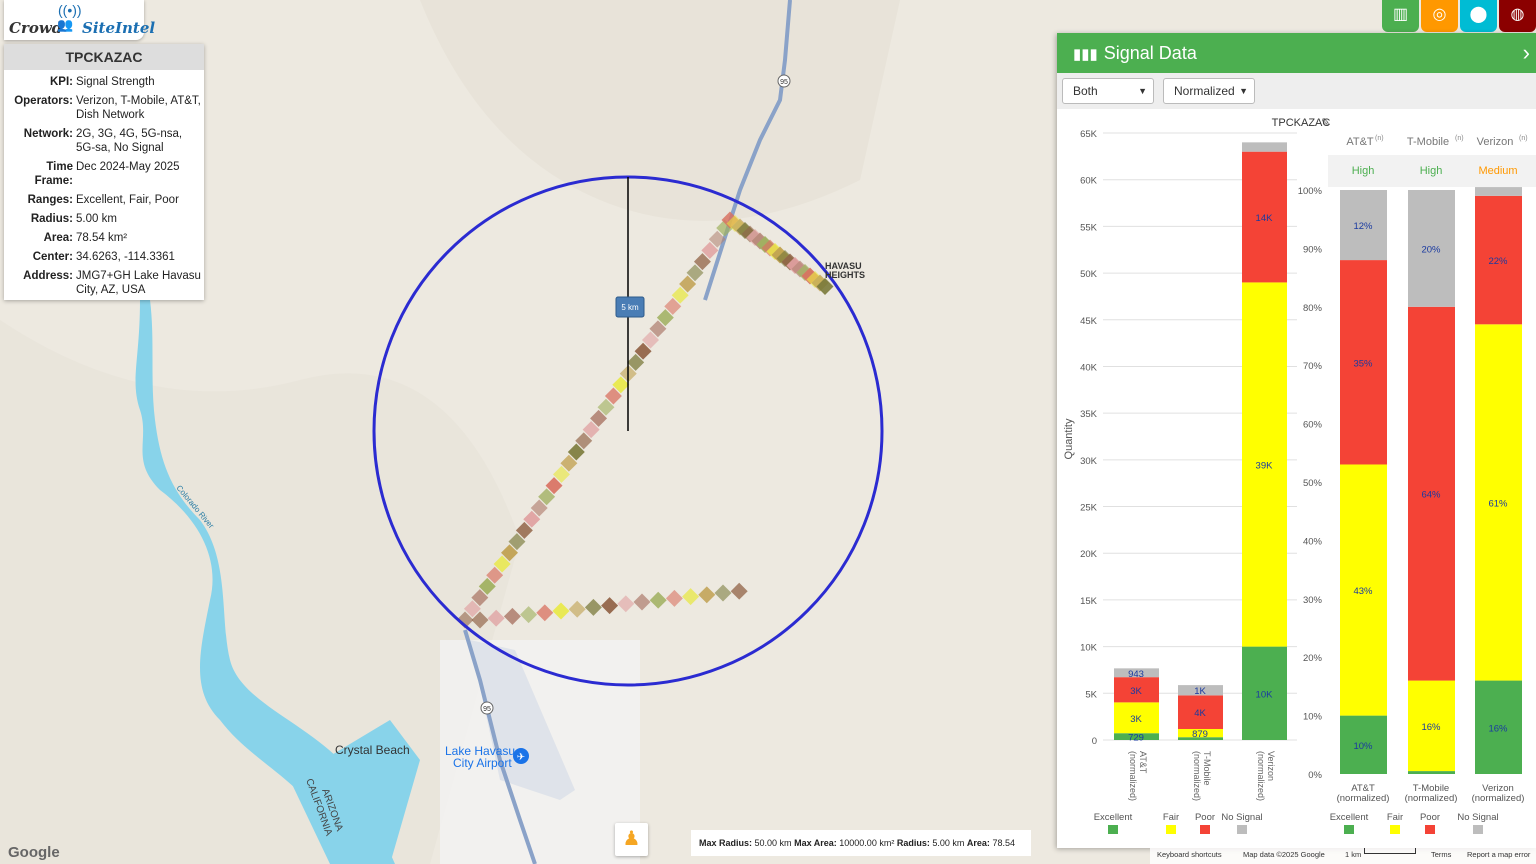 The image size is (1536, 864). I want to click on report-map-error-link: Report a map error, so click(1498, 855).